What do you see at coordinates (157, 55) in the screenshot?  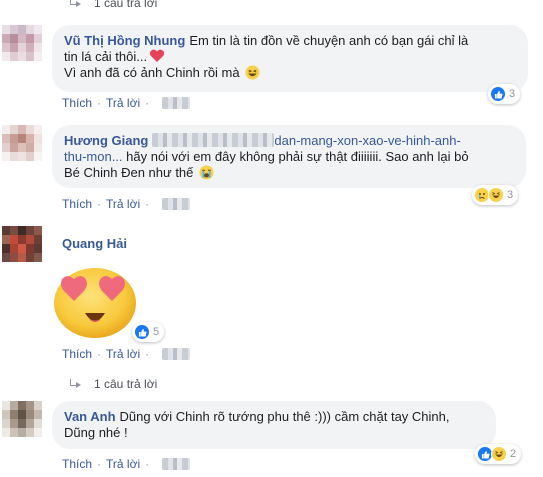 I see `heart-icon` at bounding box center [157, 55].